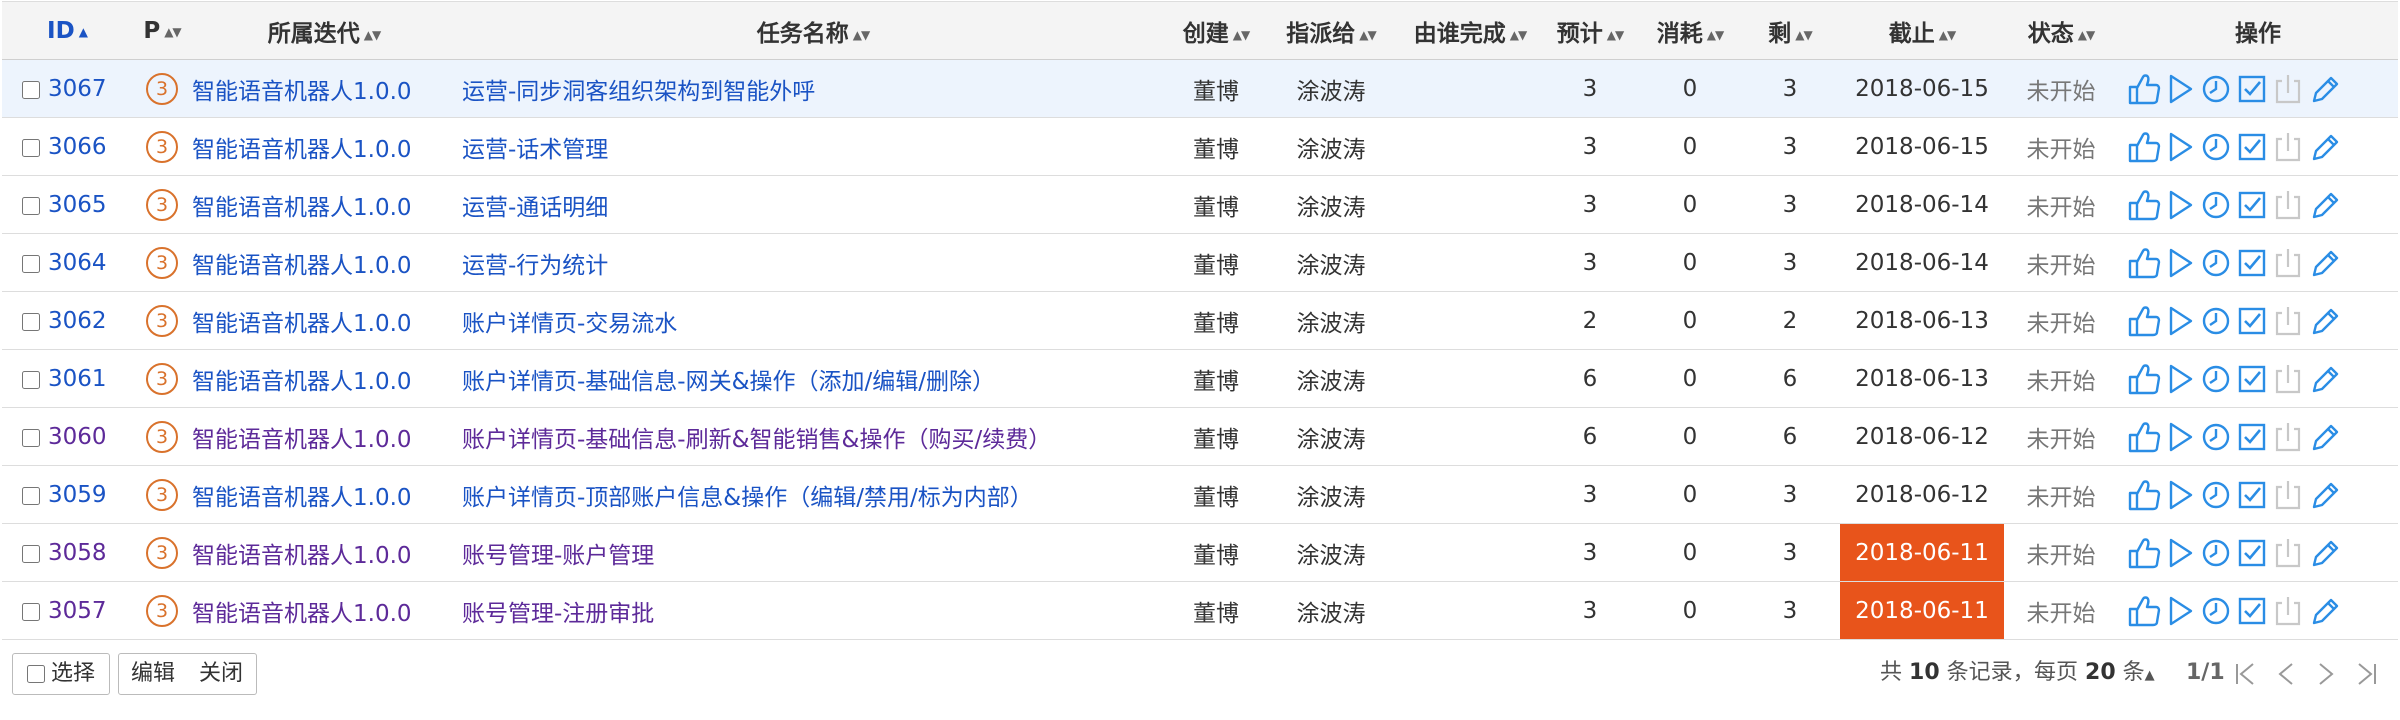  I want to click on task-id-link: 3058, so click(77, 553).